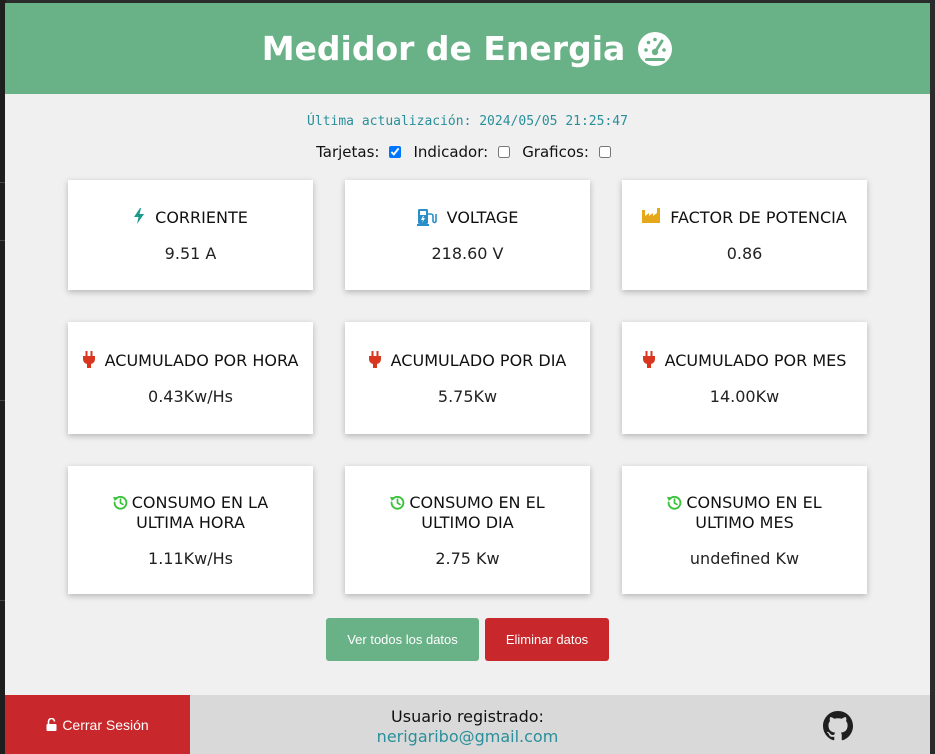 The height and width of the screenshot is (754, 935). What do you see at coordinates (451, 152) in the screenshot?
I see `indicator-toggle-label: Indicador:` at bounding box center [451, 152].